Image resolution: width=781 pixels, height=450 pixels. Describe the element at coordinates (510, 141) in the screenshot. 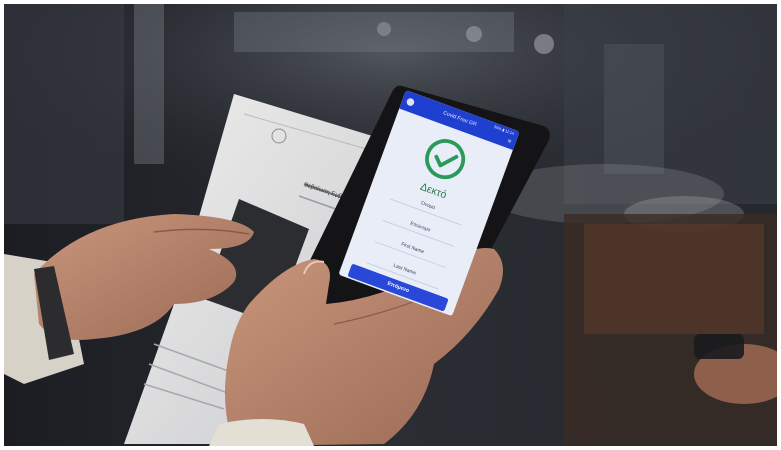

I see `menu-icon: ≡` at that location.